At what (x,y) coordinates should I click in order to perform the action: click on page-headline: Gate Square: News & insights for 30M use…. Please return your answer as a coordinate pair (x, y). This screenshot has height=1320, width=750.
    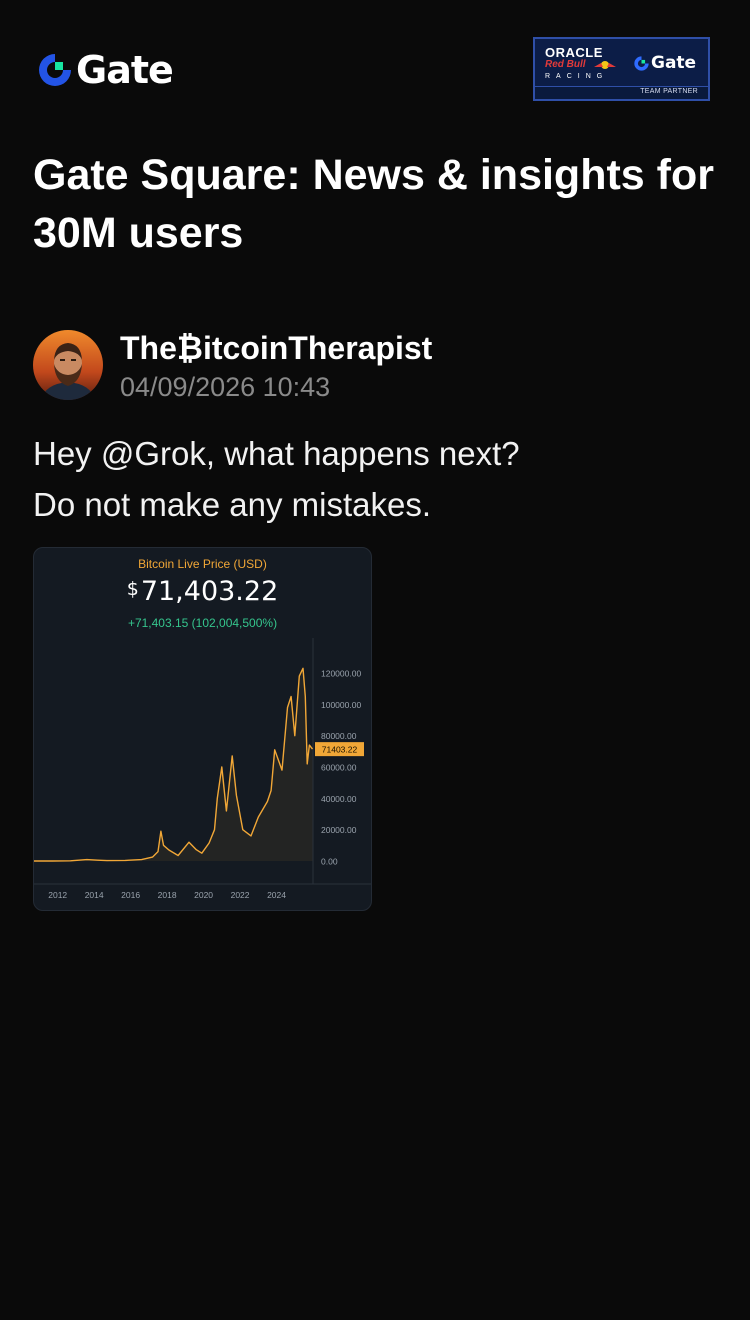
    Looking at the image, I should click on (373, 204).